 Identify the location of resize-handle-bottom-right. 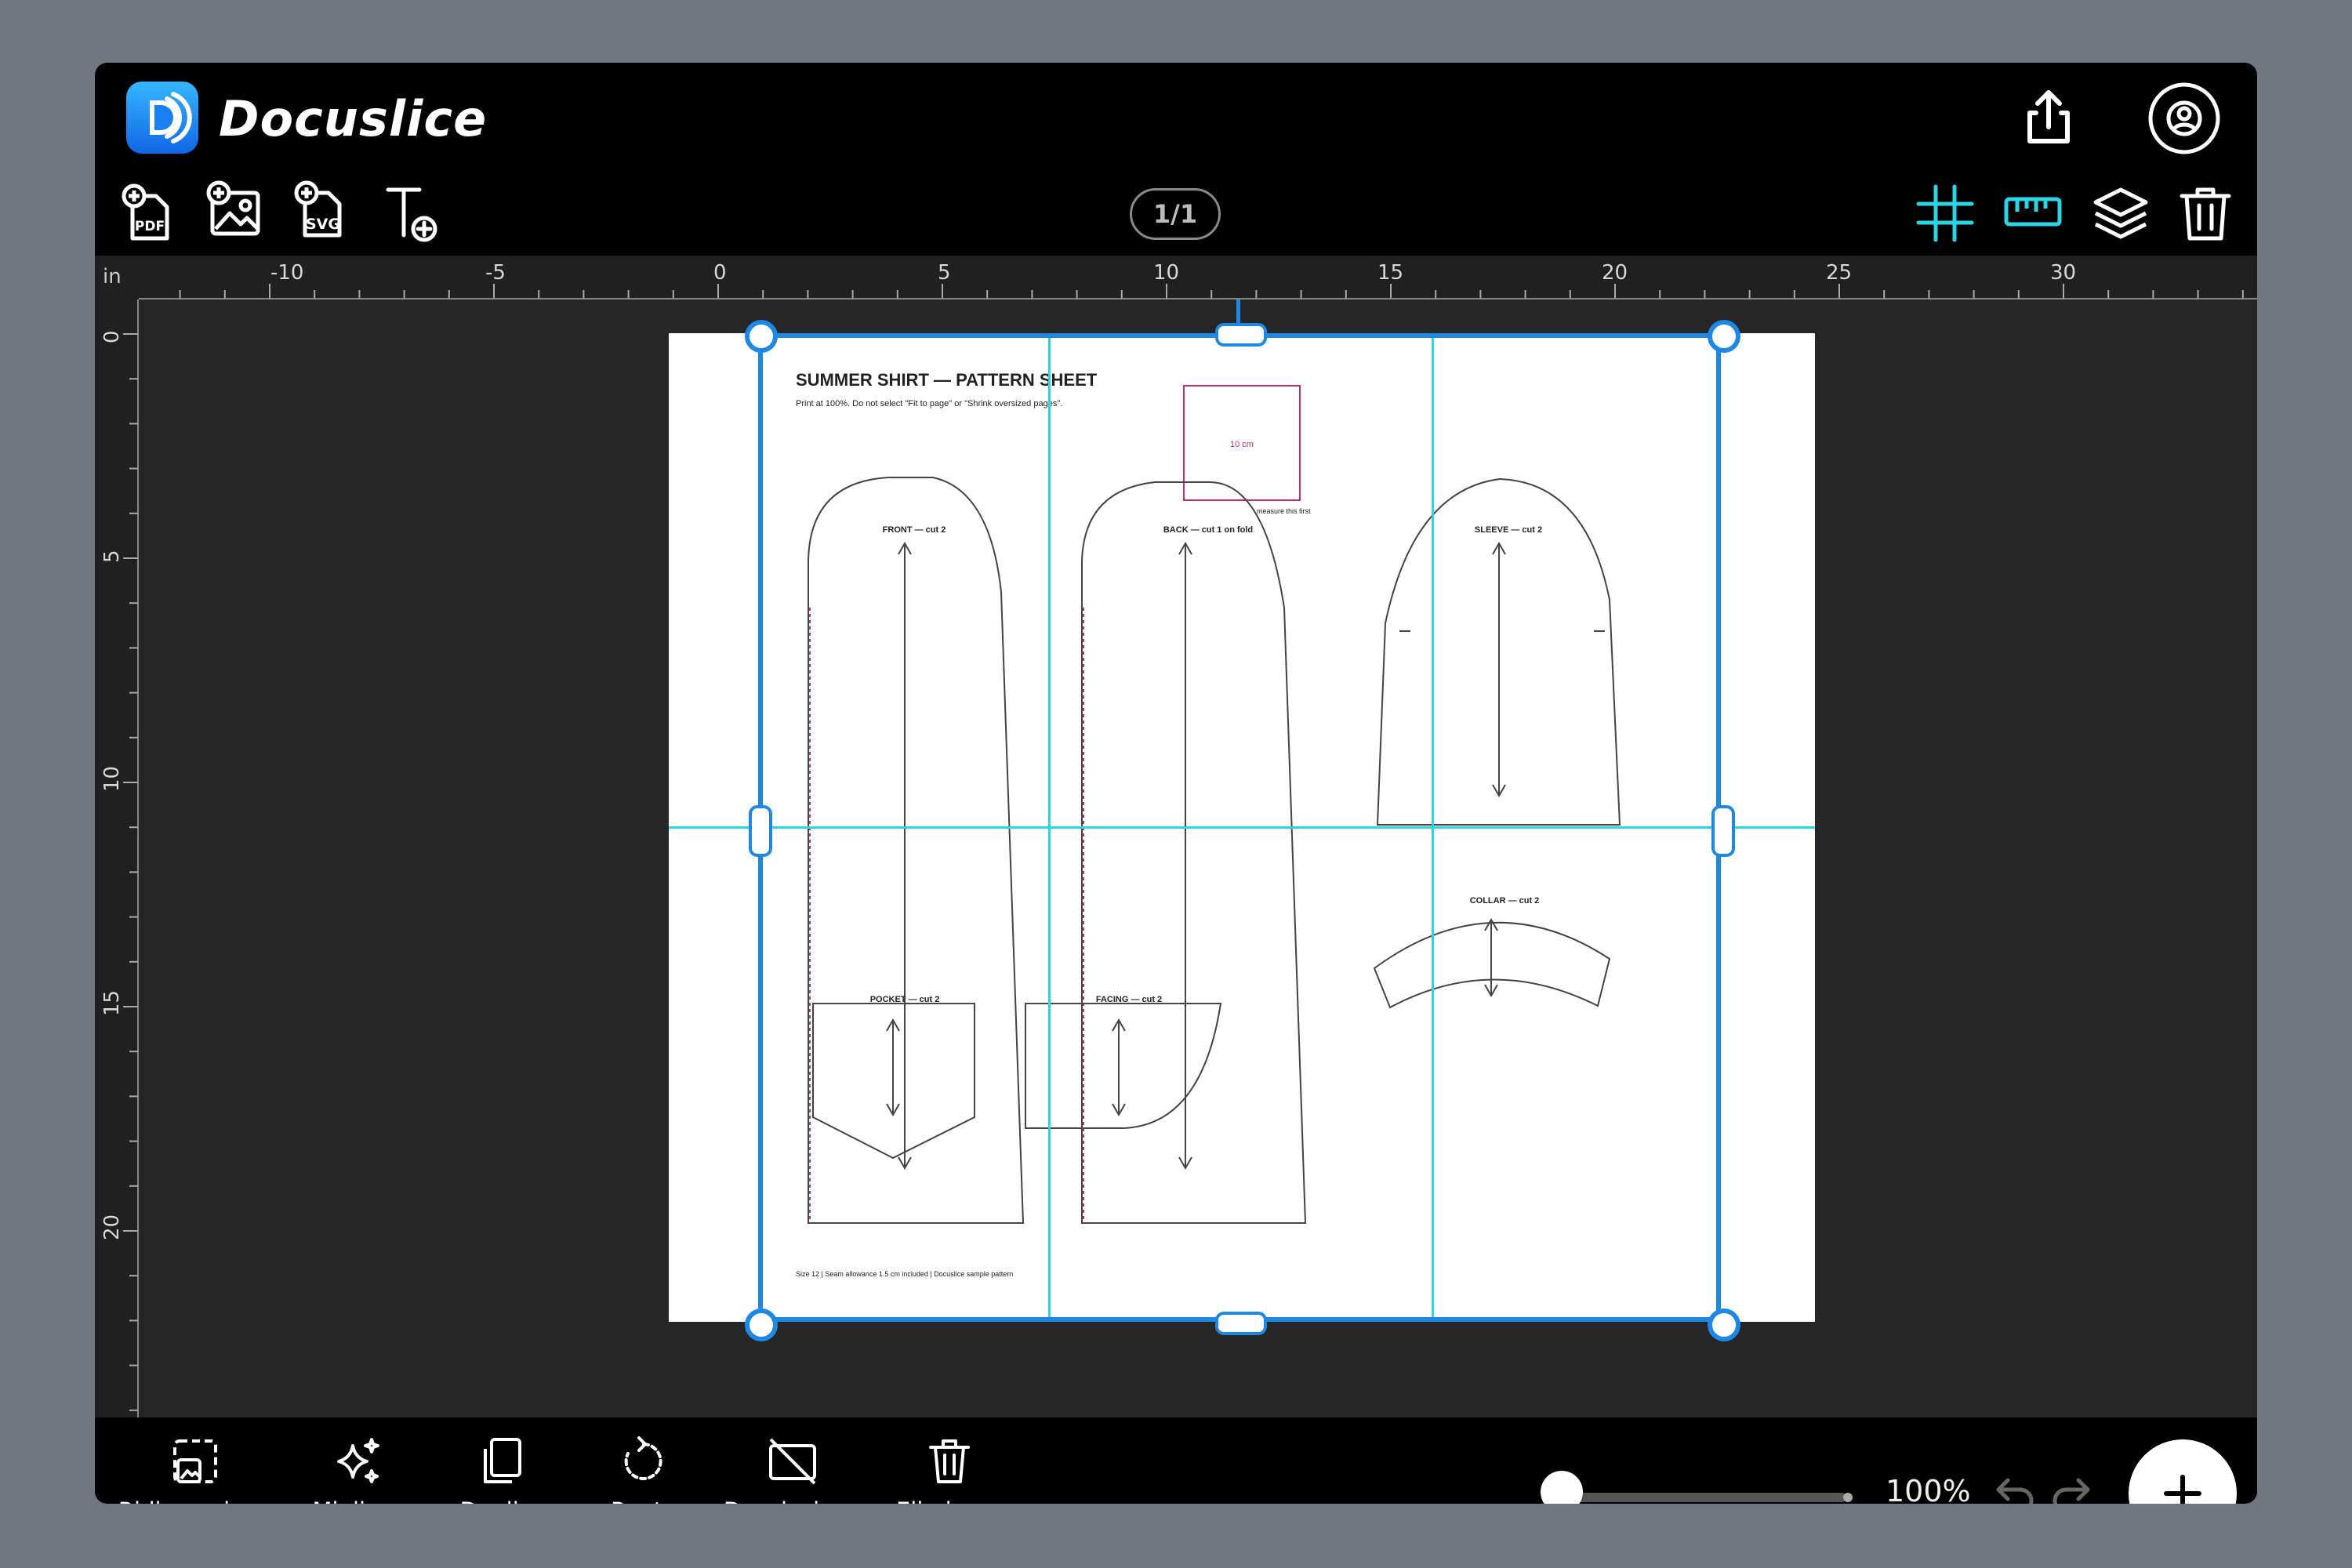
(1724, 1324).